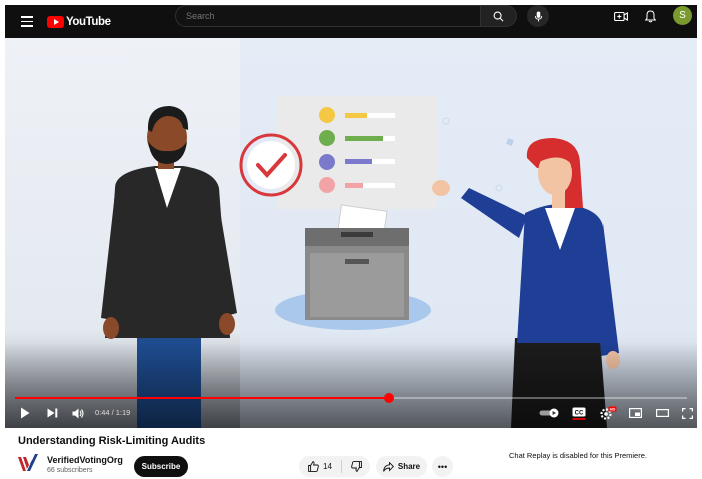 This screenshot has height=479, width=702. I want to click on logo-text: YouTube, so click(88, 21).